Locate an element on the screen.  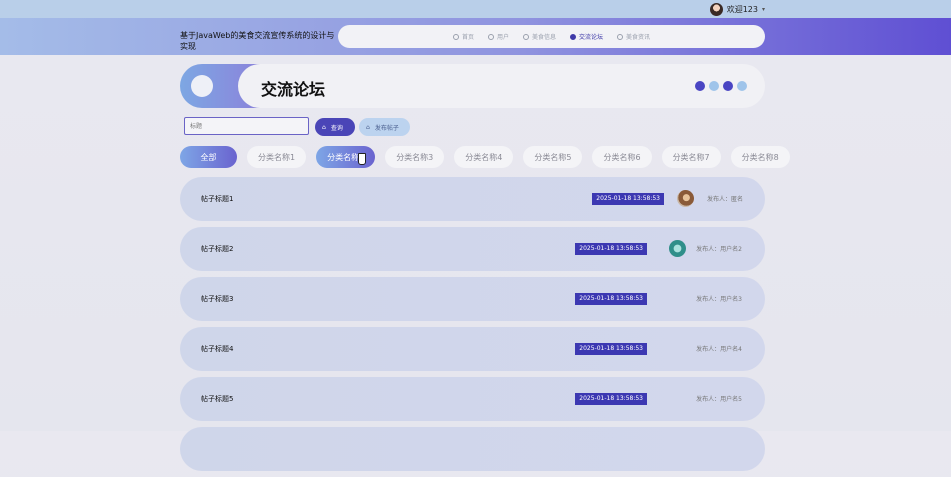
post-author: 发布人：匿名 is located at coordinates (724, 199).